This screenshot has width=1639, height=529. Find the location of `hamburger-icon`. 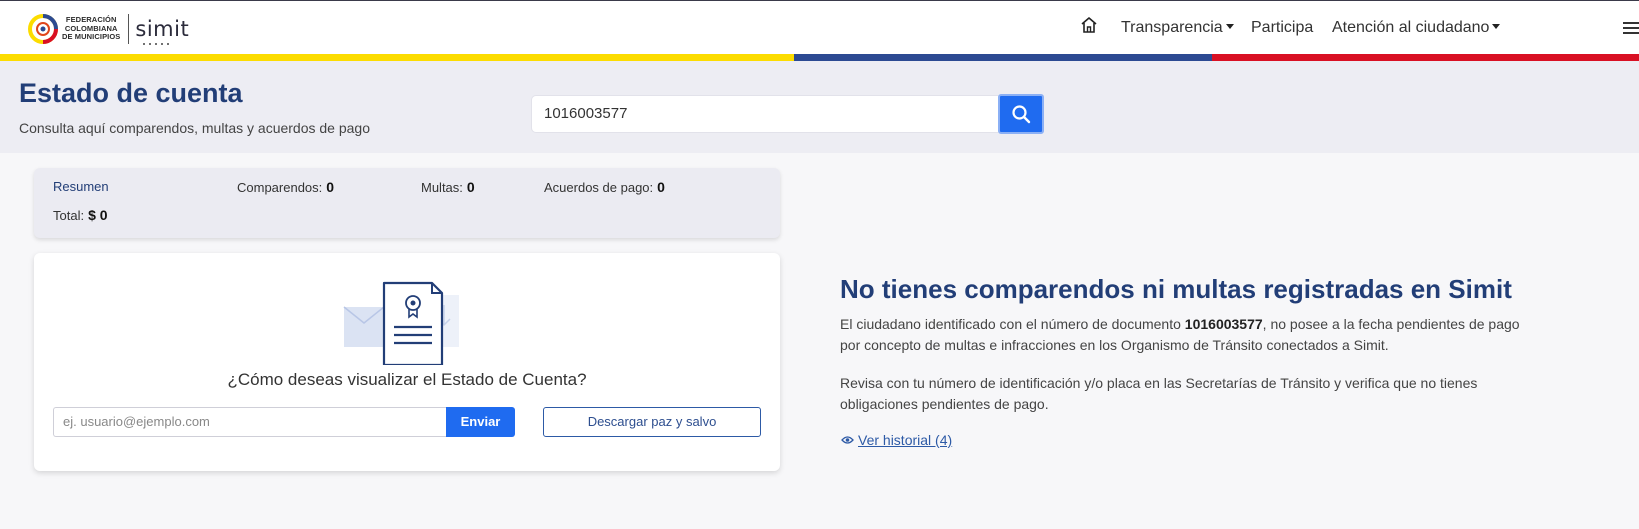

hamburger-icon is located at coordinates (1631, 28).